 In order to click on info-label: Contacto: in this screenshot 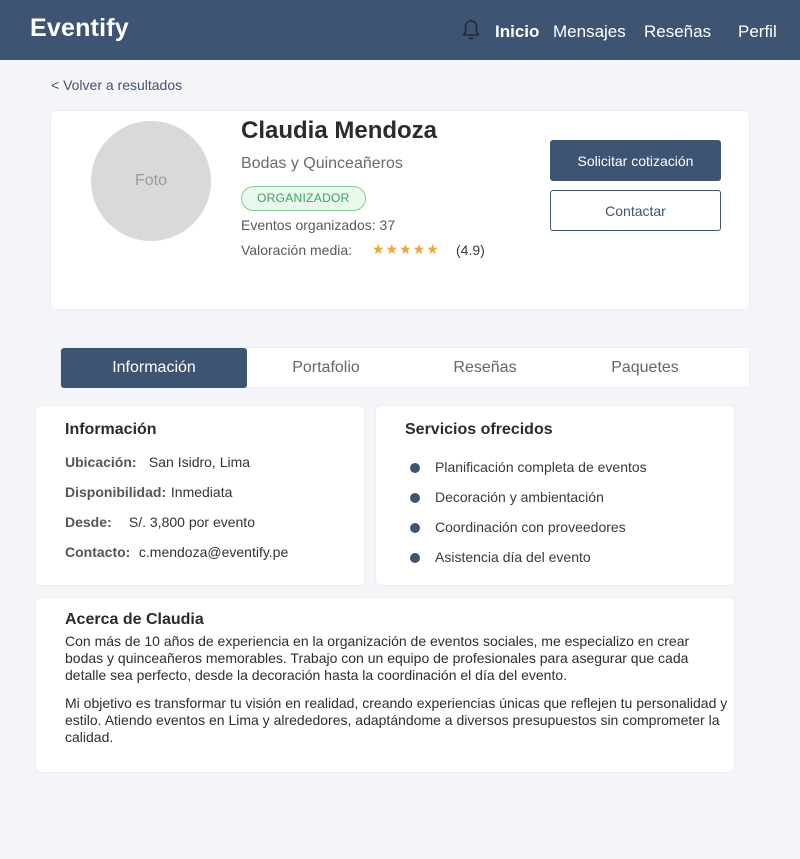, I will do `click(98, 552)`.